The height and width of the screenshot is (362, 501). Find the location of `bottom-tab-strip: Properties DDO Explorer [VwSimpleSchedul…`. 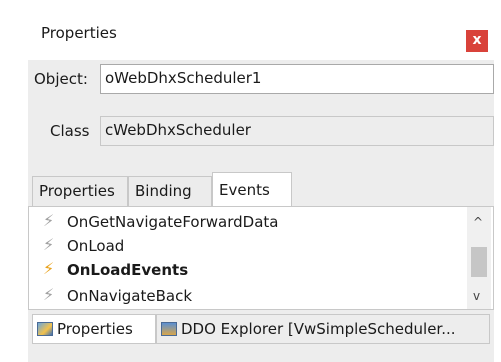

bottom-tab-strip: Properties DDO Explorer [VwSimpleSchedul… is located at coordinates (261, 330).